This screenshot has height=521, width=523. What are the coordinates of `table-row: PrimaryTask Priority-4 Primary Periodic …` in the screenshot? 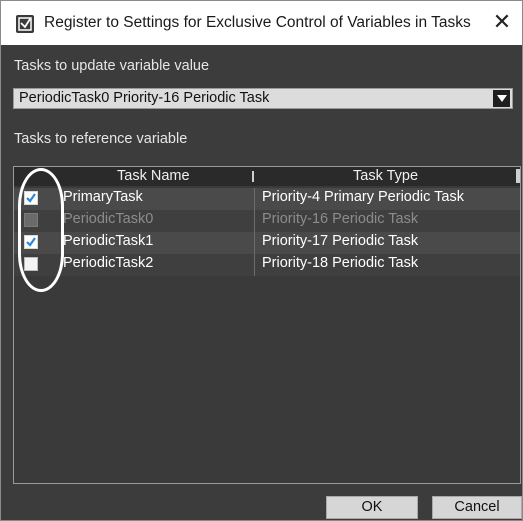 It's located at (267, 199).